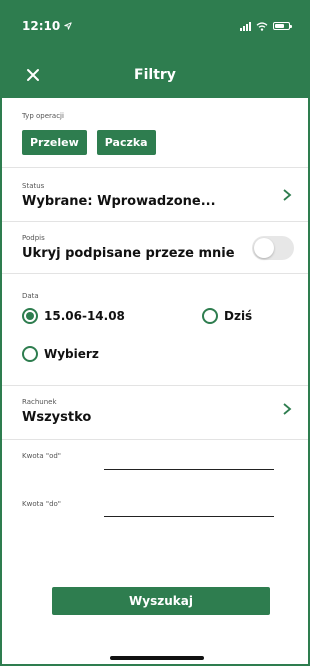 The width and height of the screenshot is (320, 666). I want to click on status-label: Status, so click(33, 186).